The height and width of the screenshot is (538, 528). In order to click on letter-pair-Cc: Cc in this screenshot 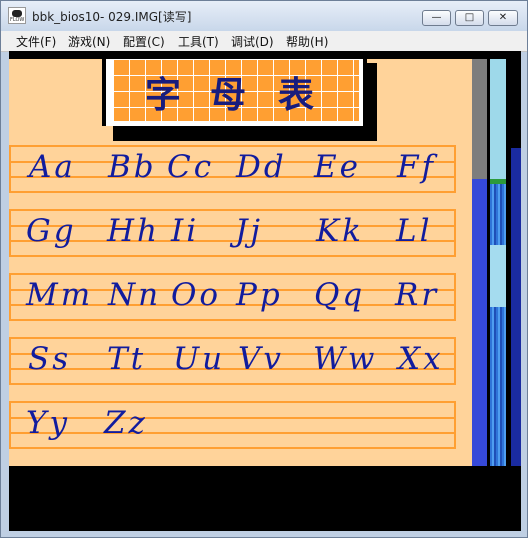, I will do `click(191, 167)`.